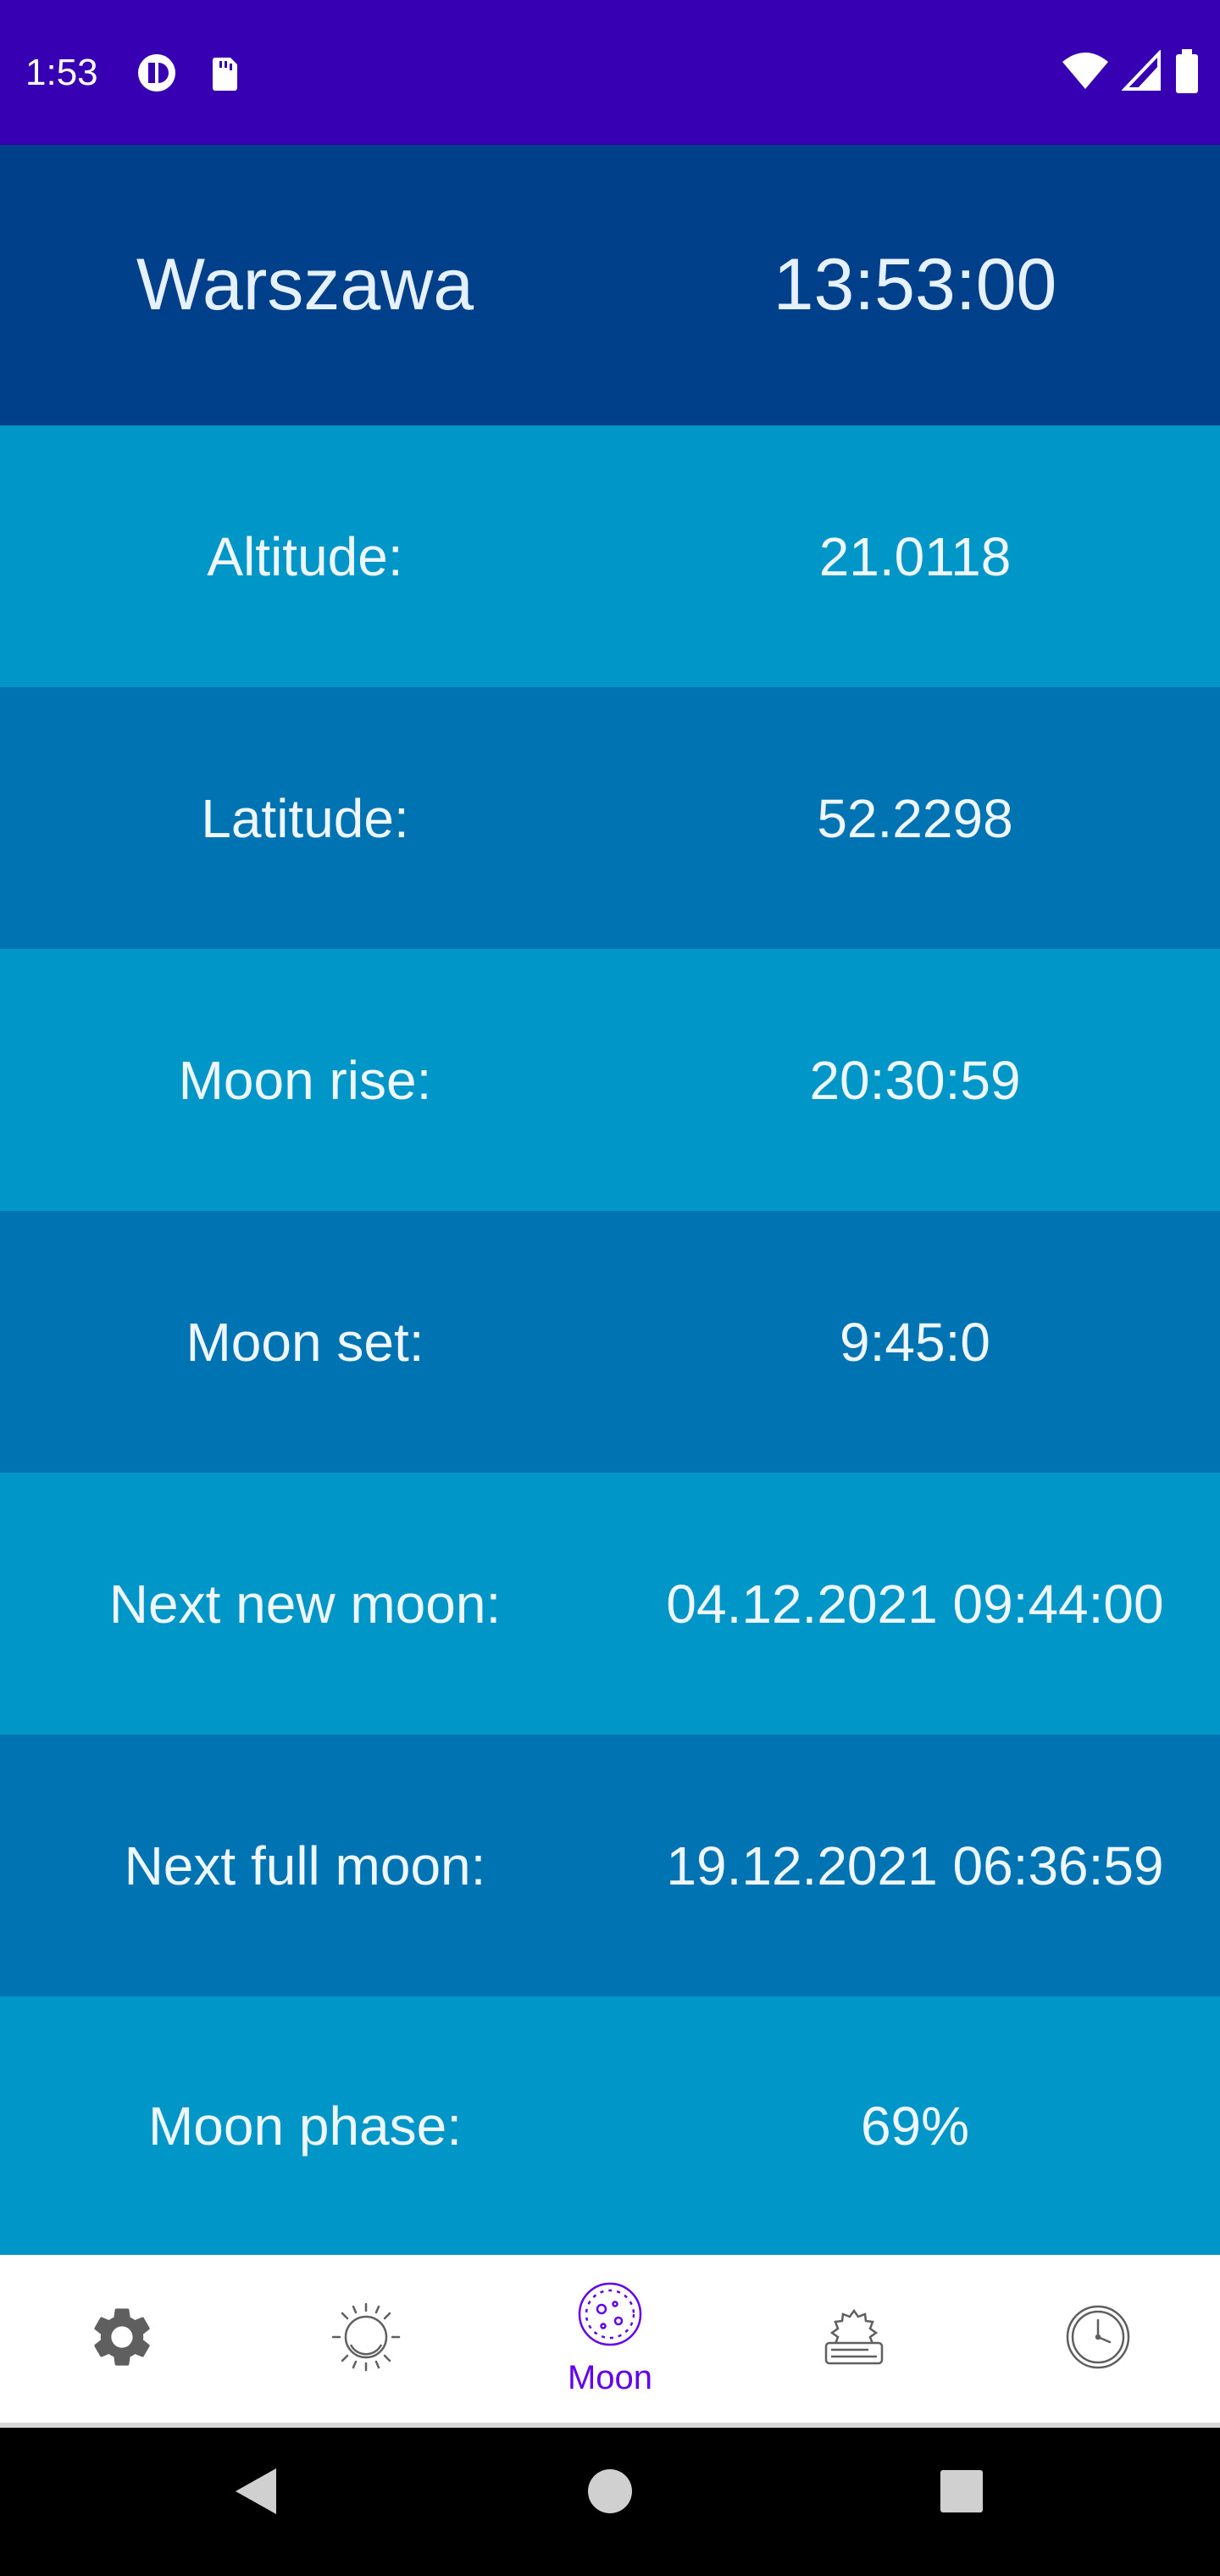  Describe the element at coordinates (915, 284) in the screenshot. I see `current-time: 13:53:00` at that location.